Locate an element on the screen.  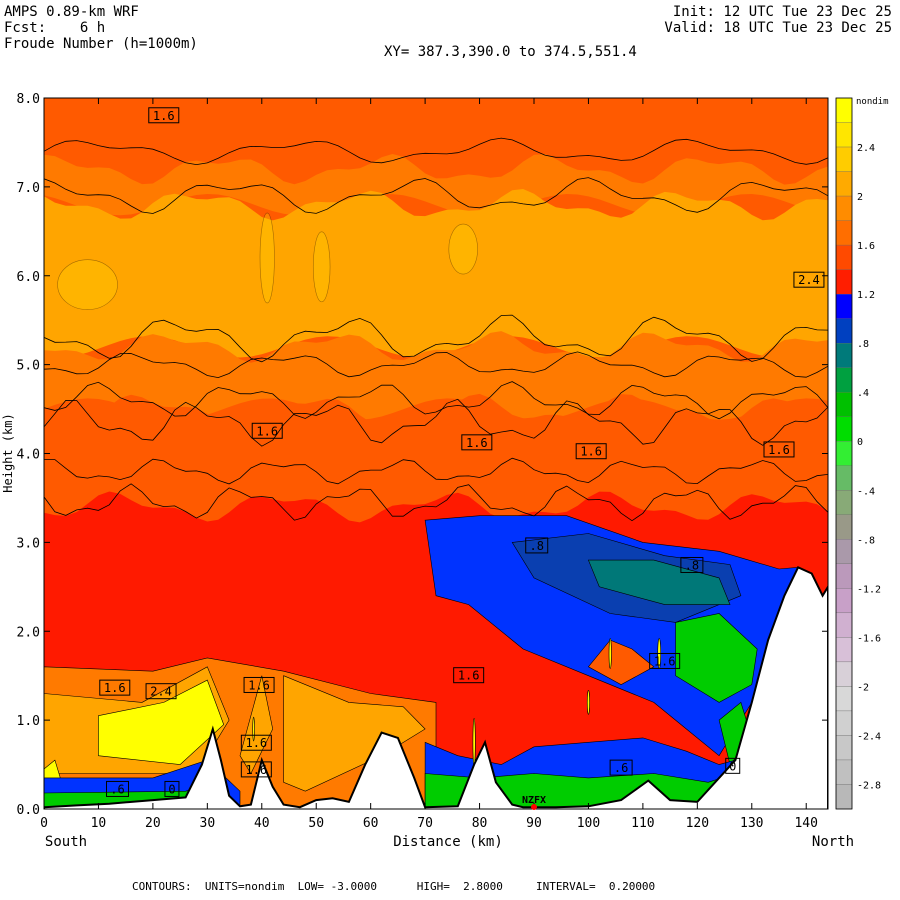
colorbar-label: -1.6 is located at coordinates (869, 638).